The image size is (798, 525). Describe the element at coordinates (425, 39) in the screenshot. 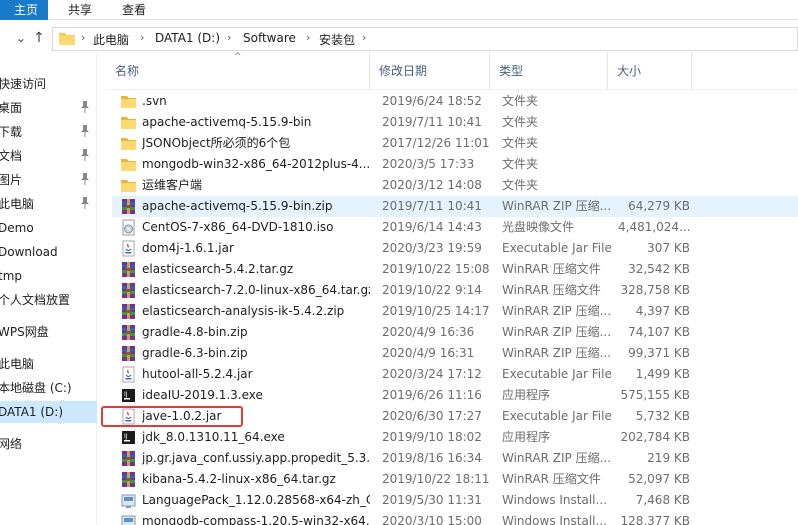

I see `address-bar: › 此电脑 › DATA1 (D:) › Software › 安装包 ›` at that location.